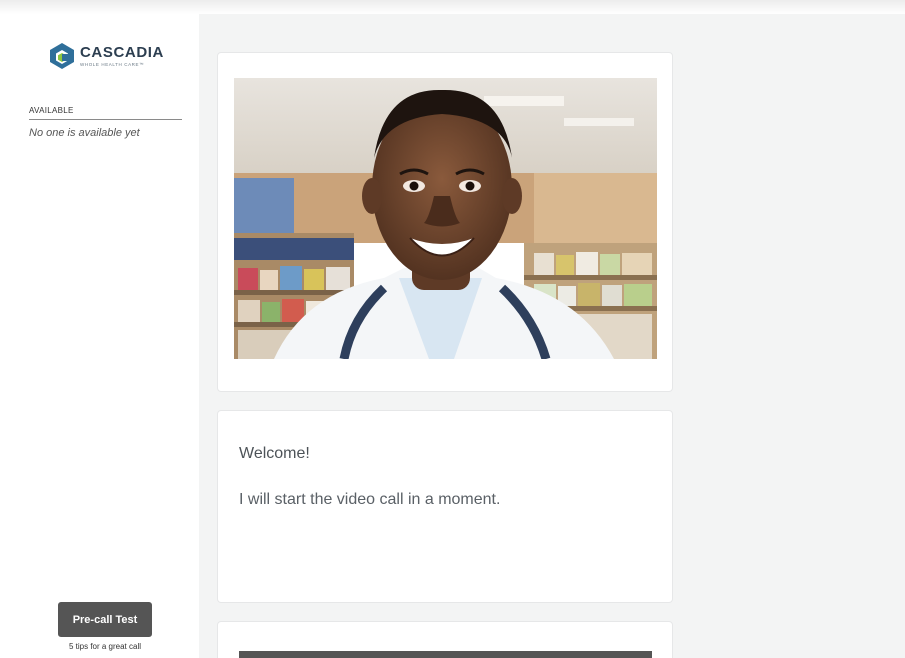 Image resolution: width=905 pixels, height=658 pixels. Describe the element at coordinates (122, 52) in the screenshot. I see `logo-name: CASCADIA` at that location.